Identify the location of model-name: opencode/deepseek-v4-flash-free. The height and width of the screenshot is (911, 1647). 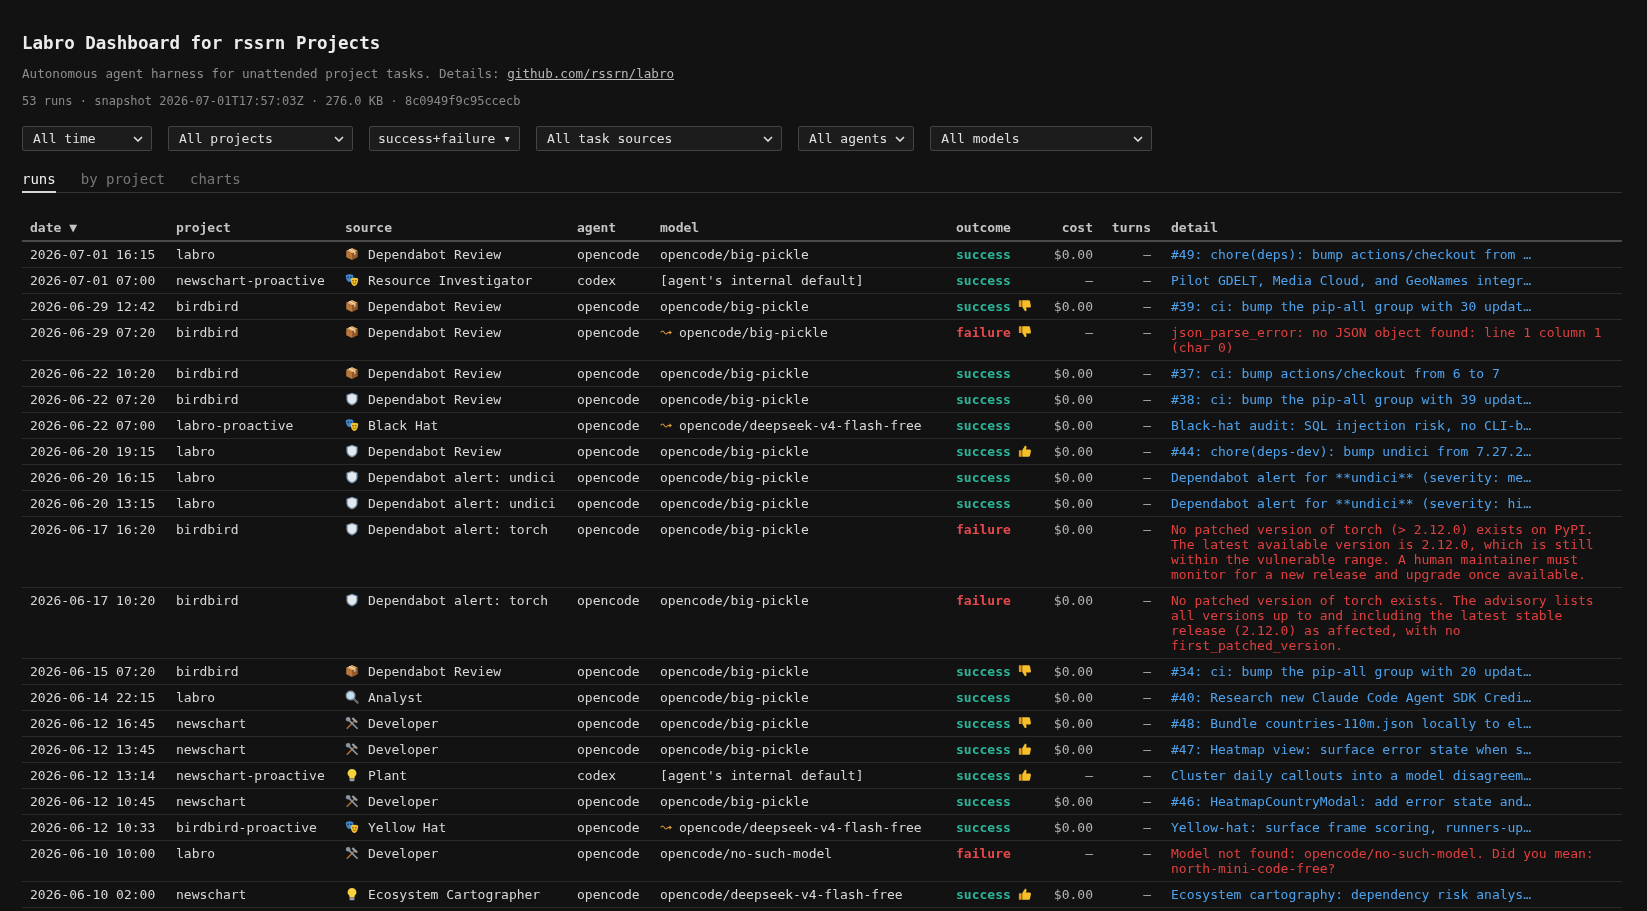
(781, 894).